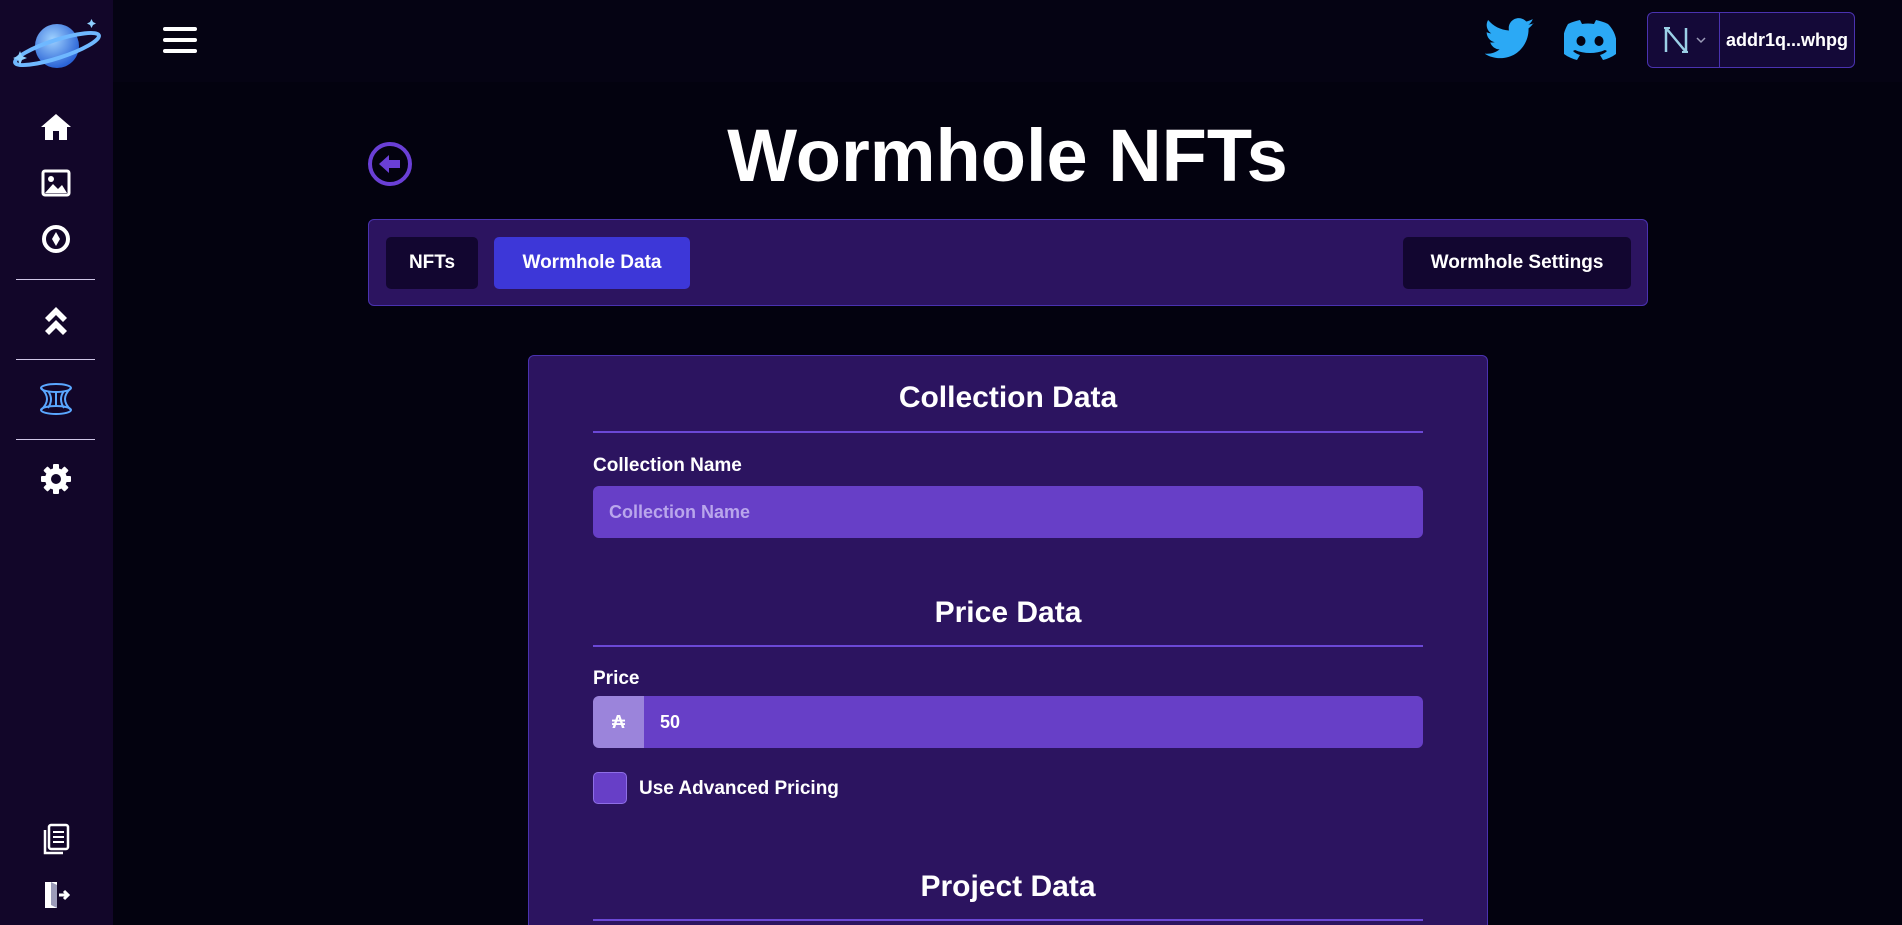 The width and height of the screenshot is (1902, 925). What do you see at coordinates (1008, 512) in the screenshot?
I see `collection-name-input` at bounding box center [1008, 512].